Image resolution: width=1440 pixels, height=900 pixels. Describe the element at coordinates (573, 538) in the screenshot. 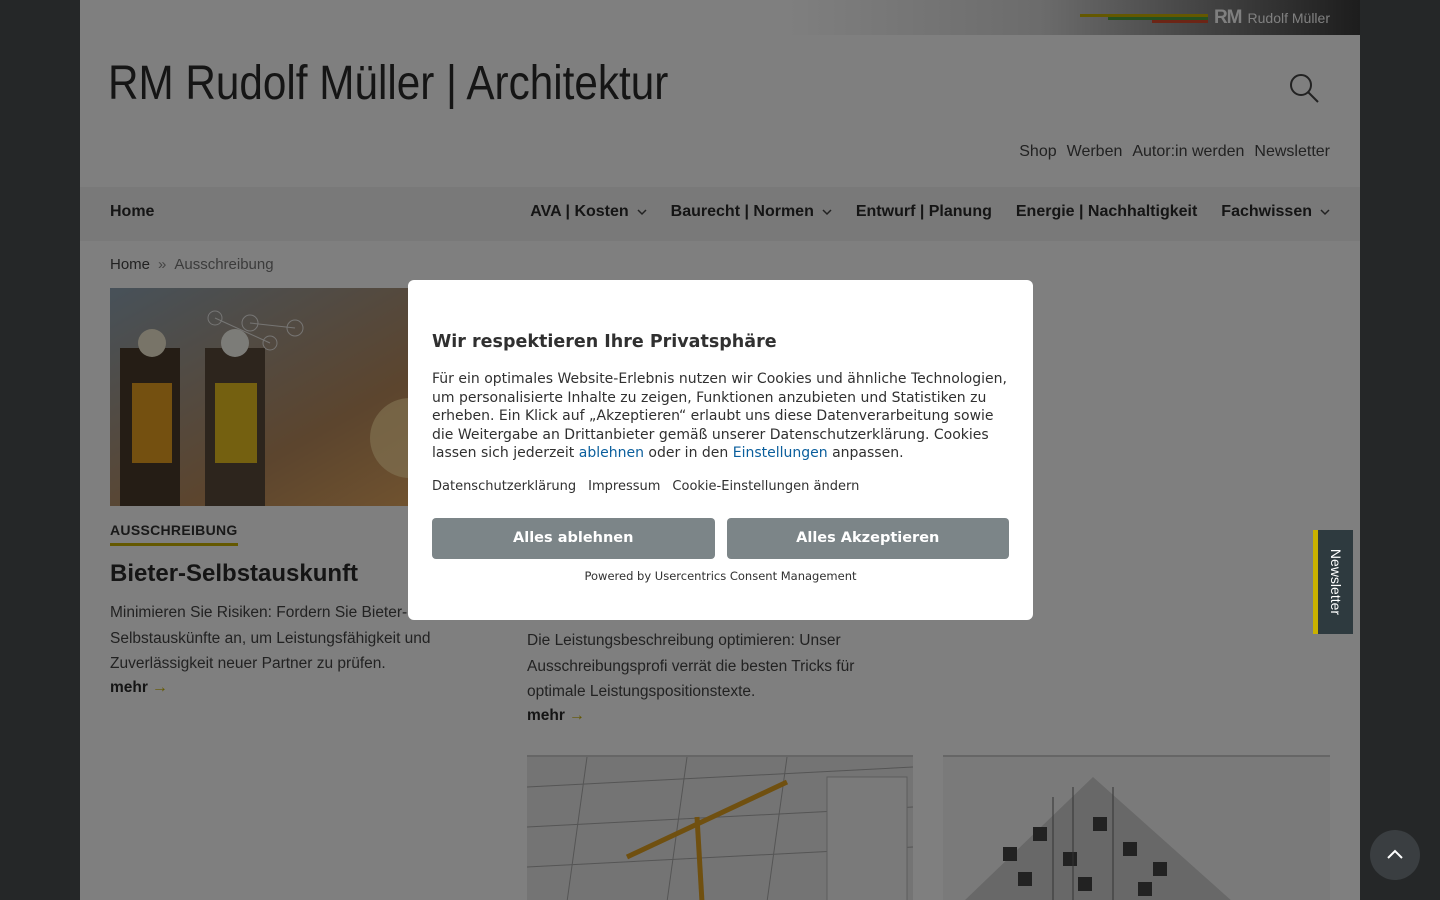

I see `reject-all-button: Alles ablehnen` at that location.